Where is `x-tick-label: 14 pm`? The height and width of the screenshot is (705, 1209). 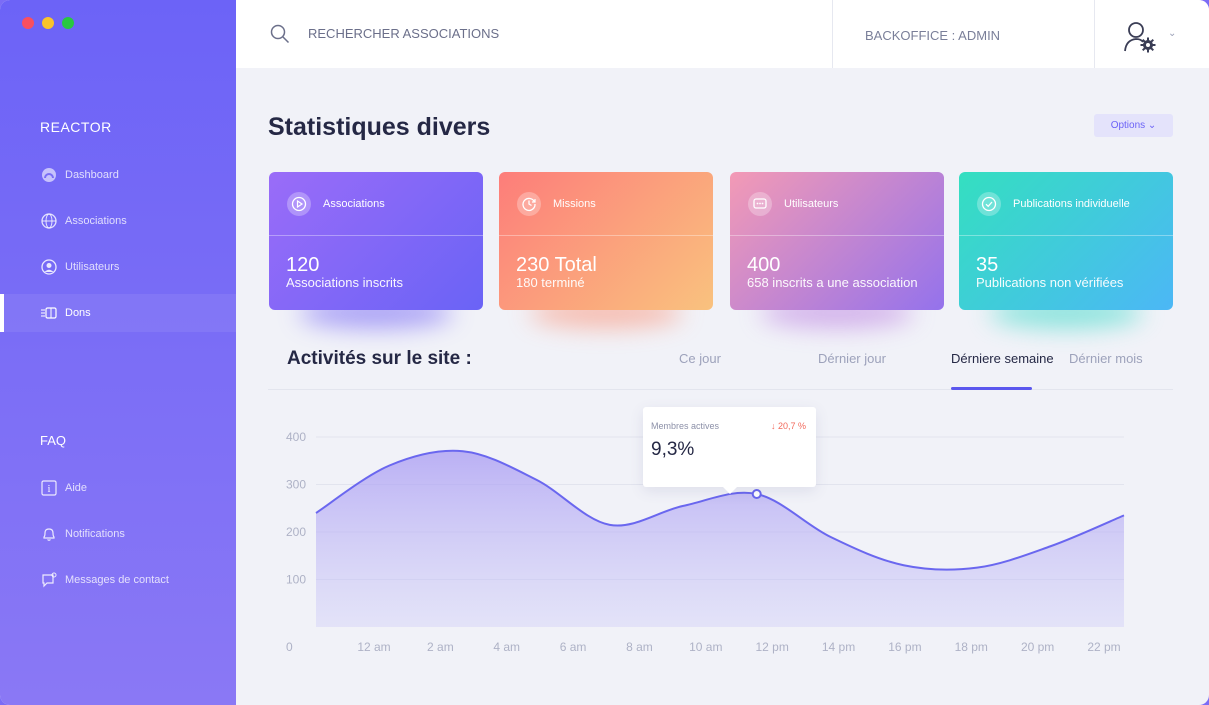
x-tick-label: 14 pm is located at coordinates (838, 647).